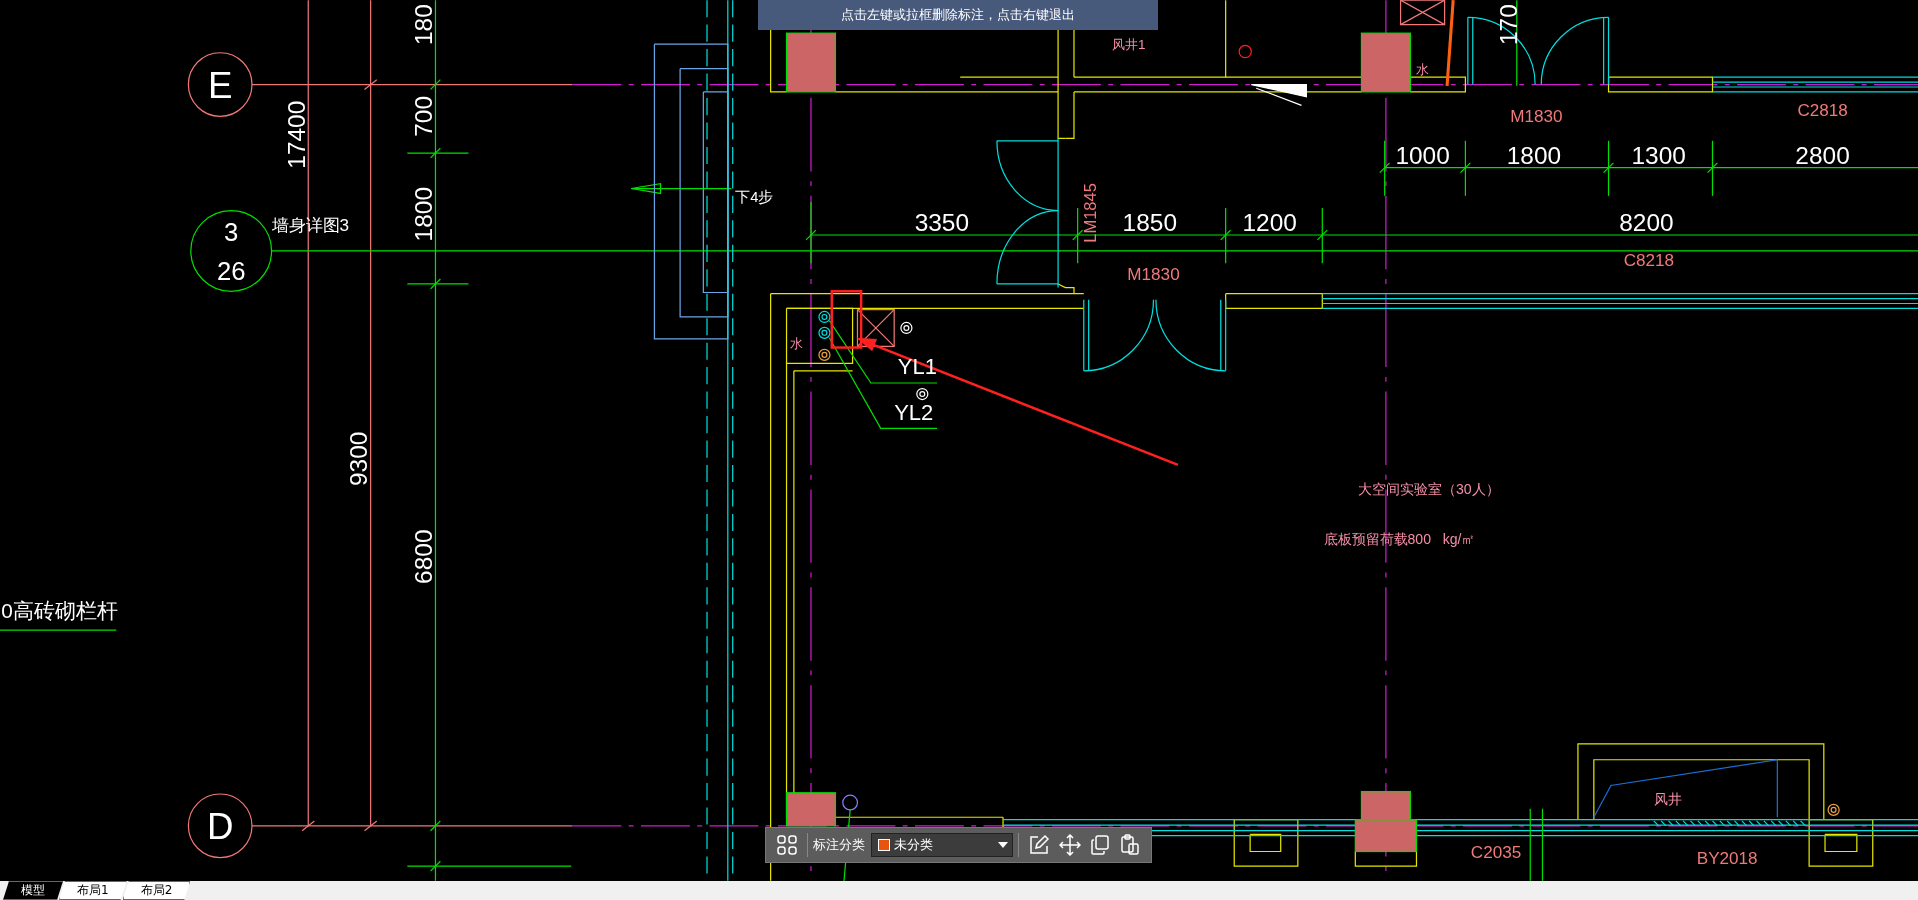 The image size is (1918, 900). I want to click on axis-bubble: E, so click(220, 84).